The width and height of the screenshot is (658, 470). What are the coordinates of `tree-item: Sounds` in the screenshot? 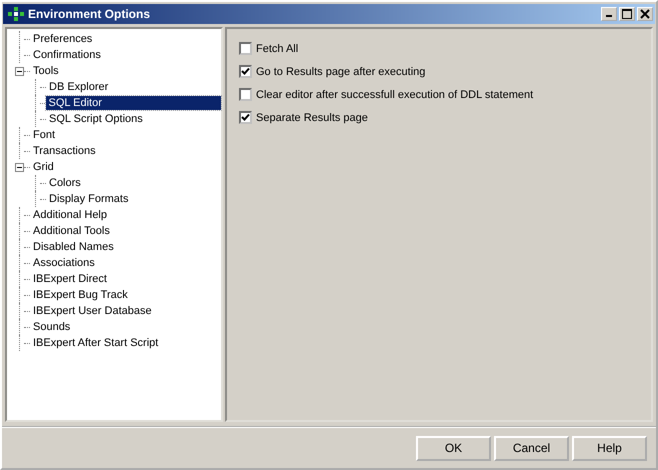 It's located at (51, 327).